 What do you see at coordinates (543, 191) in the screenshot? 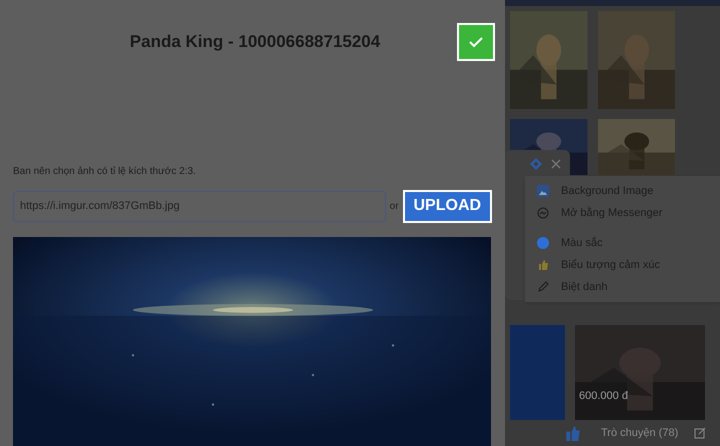
I see `image-icon` at bounding box center [543, 191].